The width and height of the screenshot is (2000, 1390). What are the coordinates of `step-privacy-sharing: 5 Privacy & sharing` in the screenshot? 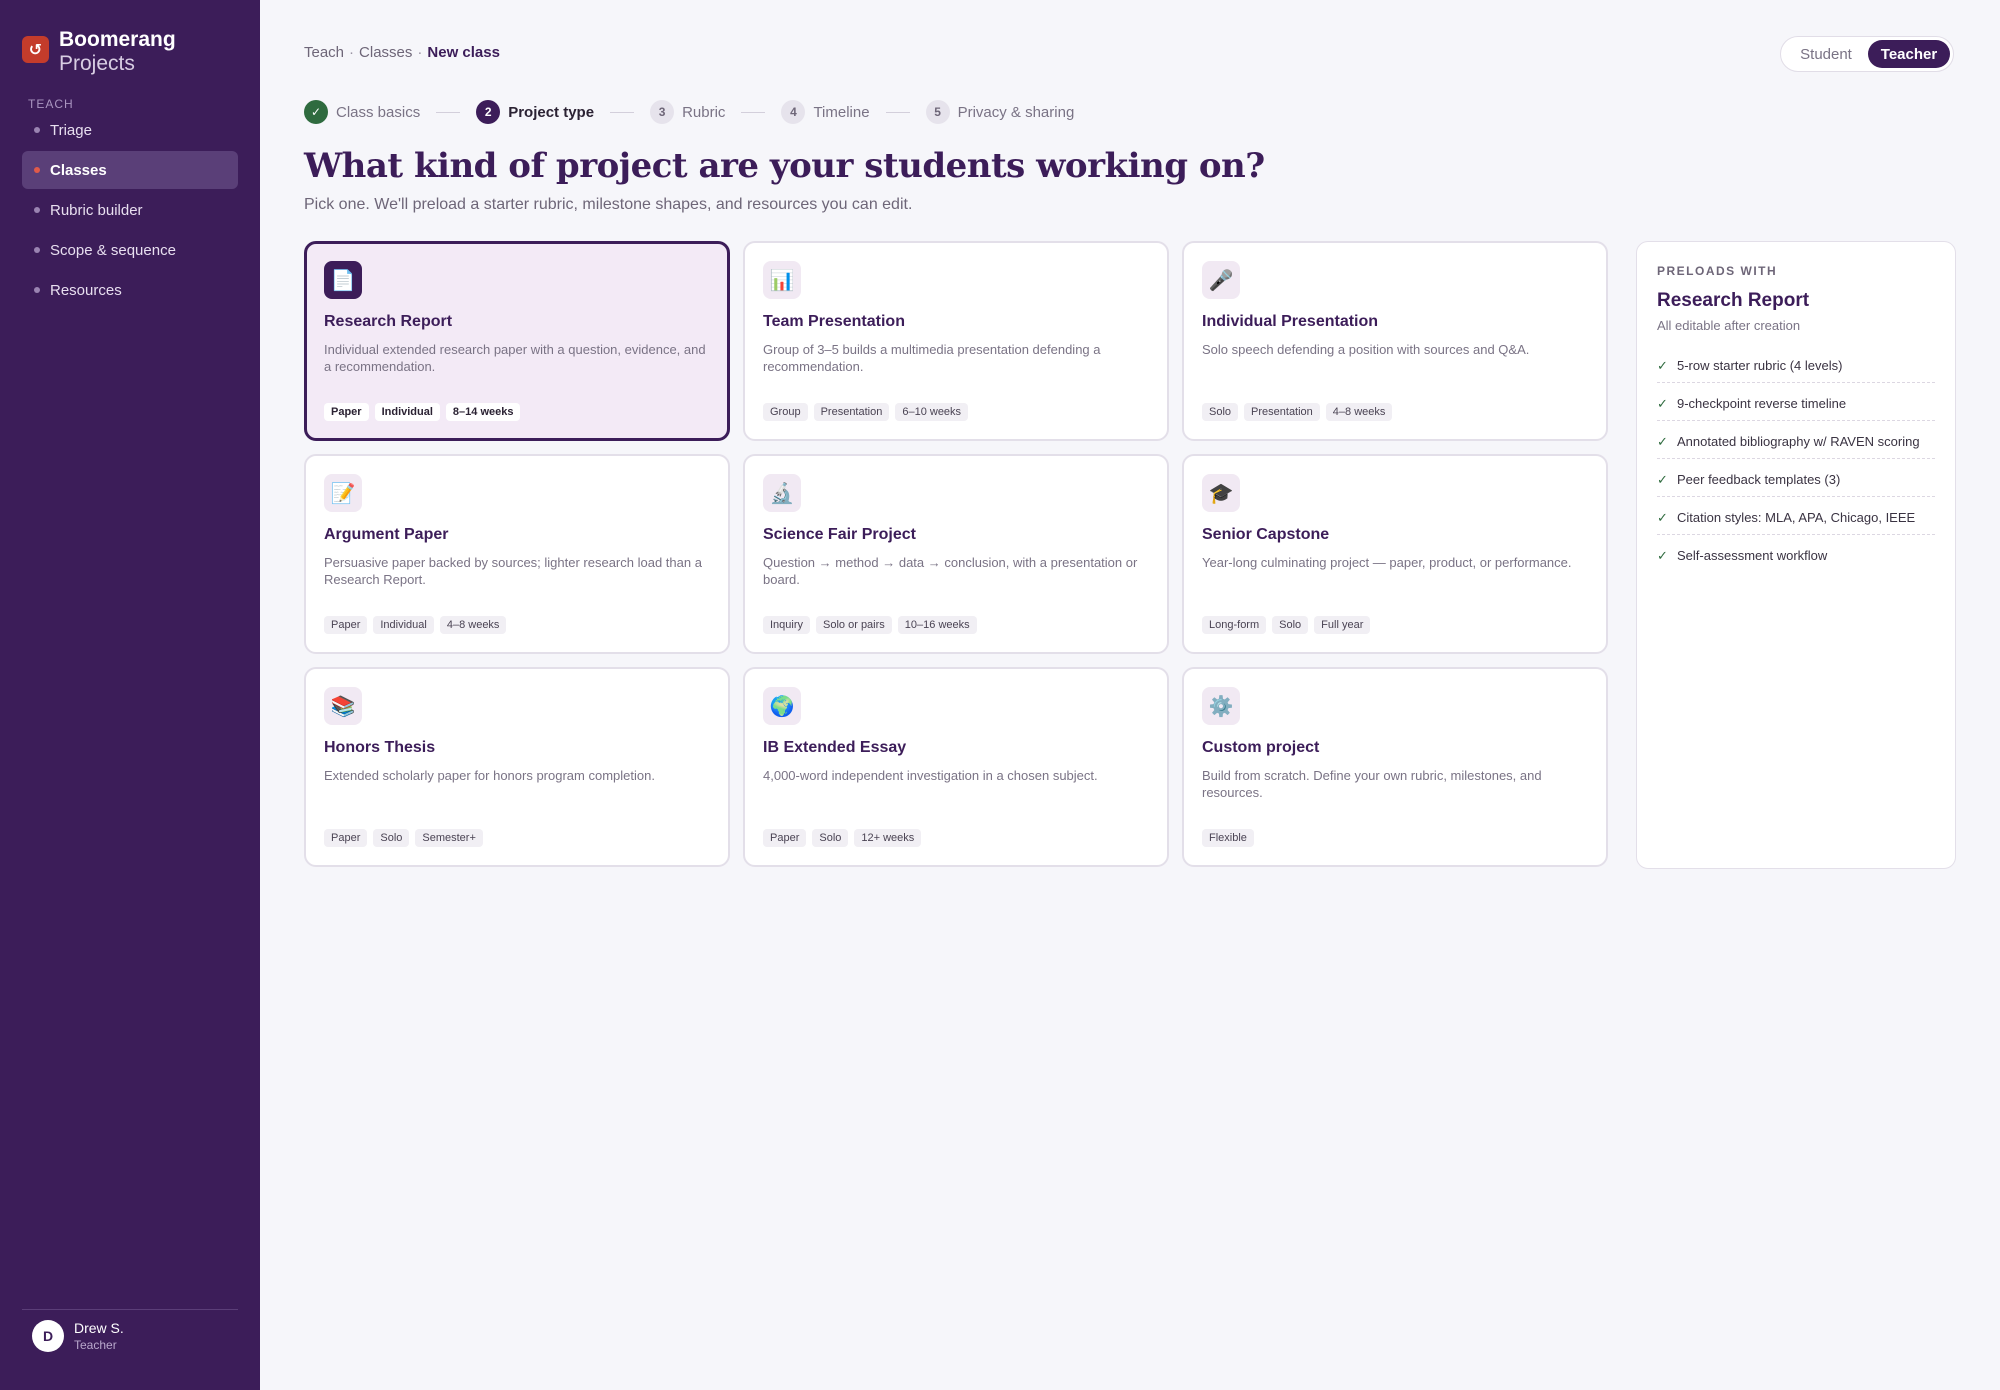 It's located at (999, 112).